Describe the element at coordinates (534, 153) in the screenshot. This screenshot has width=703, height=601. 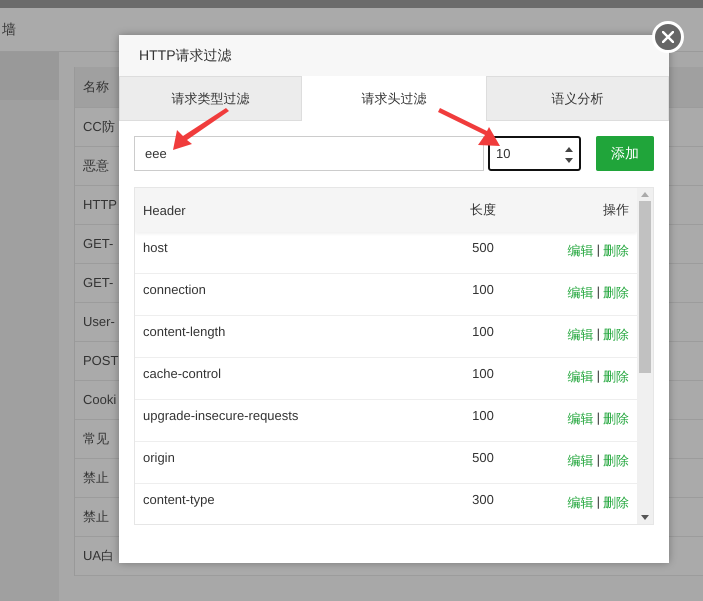
I see `length-input-field: 10` at that location.